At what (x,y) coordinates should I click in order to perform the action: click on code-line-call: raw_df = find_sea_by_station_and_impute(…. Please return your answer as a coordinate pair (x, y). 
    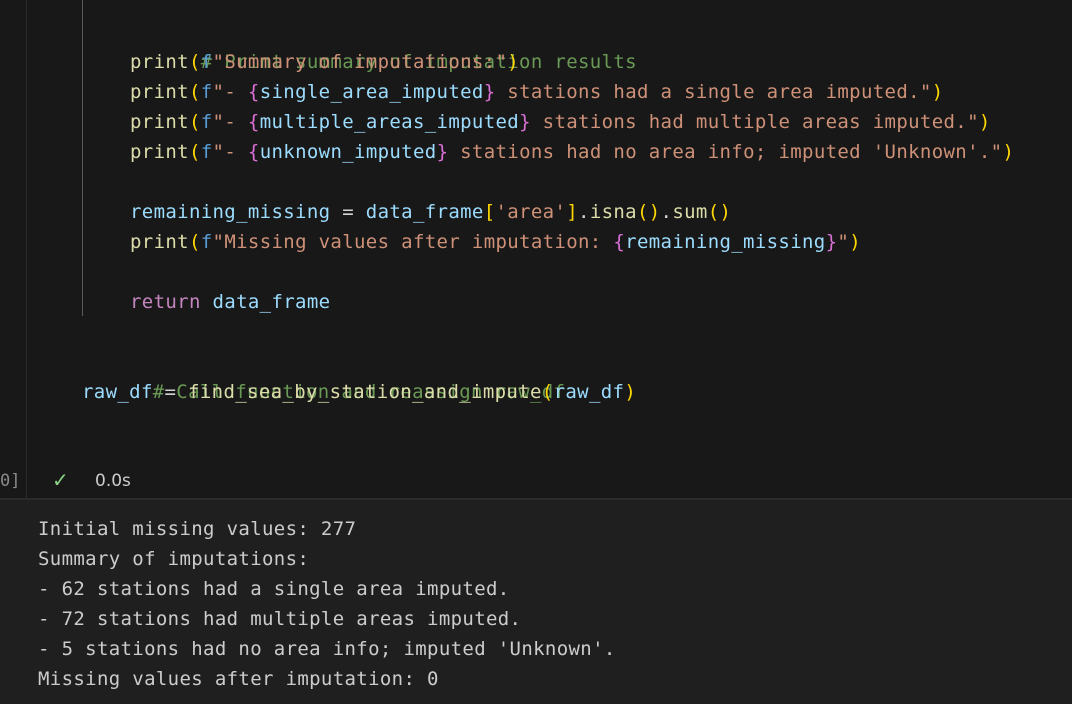
    Looking at the image, I should click on (359, 392).